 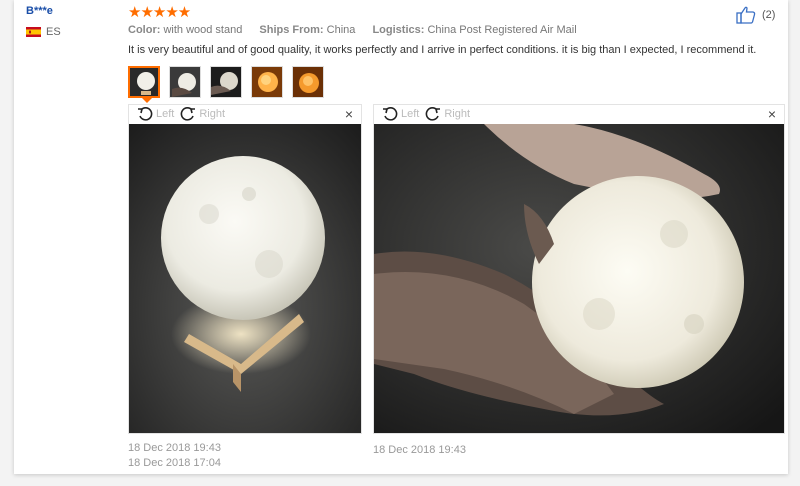 What do you see at coordinates (33, 32) in the screenshot?
I see `spain-flag-icon` at bounding box center [33, 32].